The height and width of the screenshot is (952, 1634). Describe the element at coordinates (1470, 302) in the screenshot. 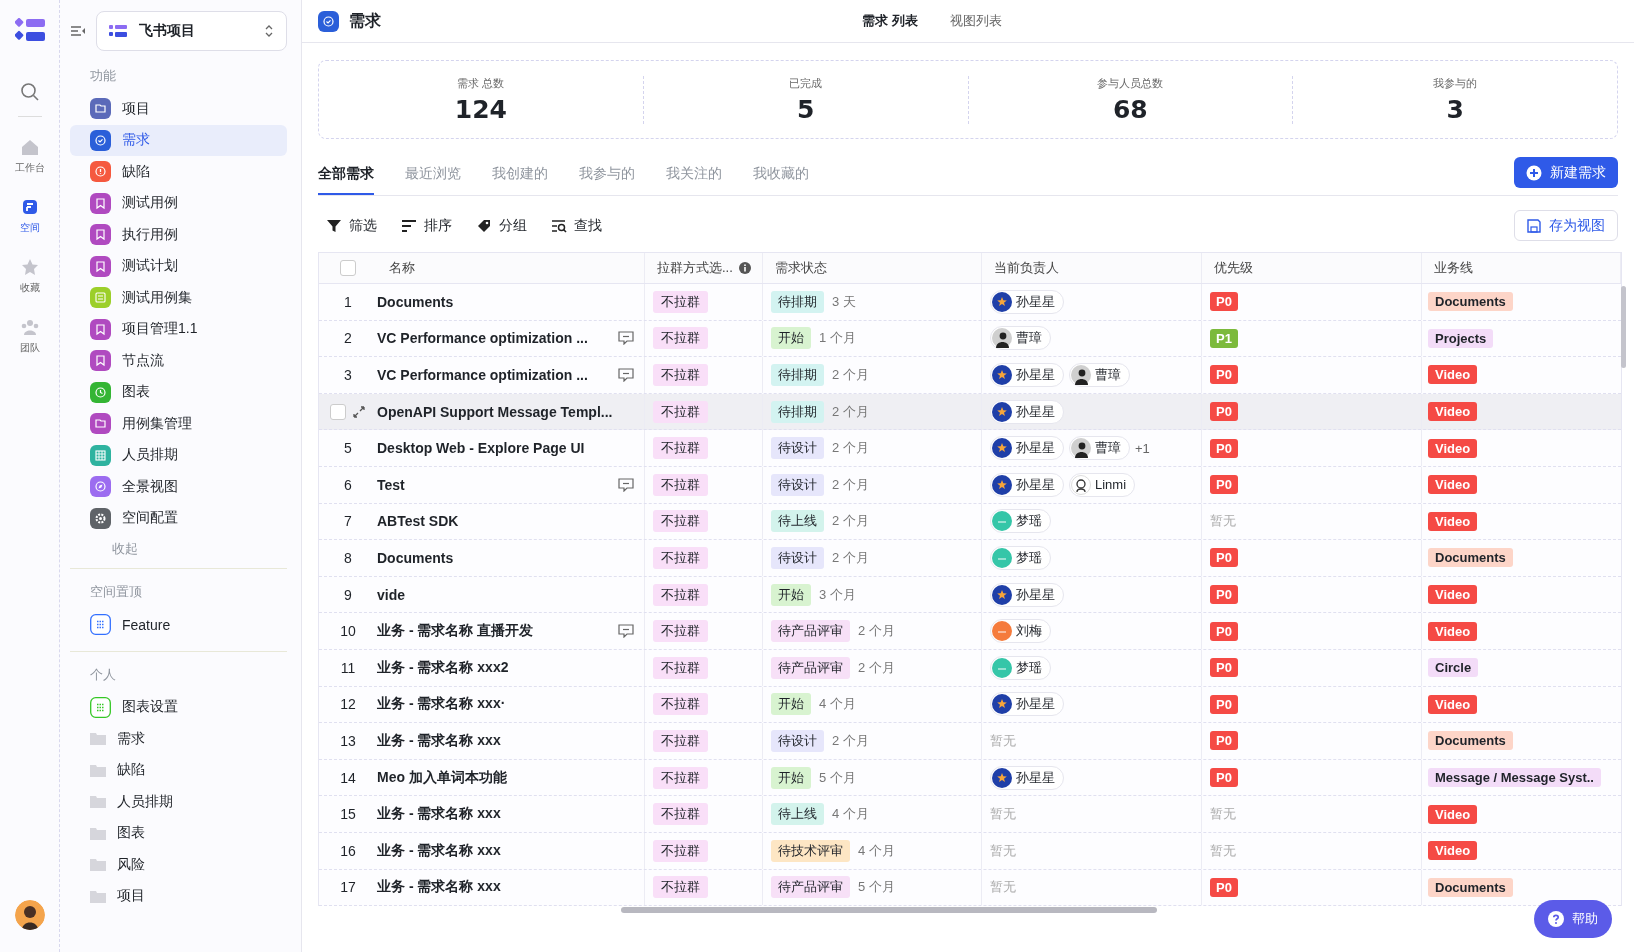

I see `business-tag: Documents` at that location.